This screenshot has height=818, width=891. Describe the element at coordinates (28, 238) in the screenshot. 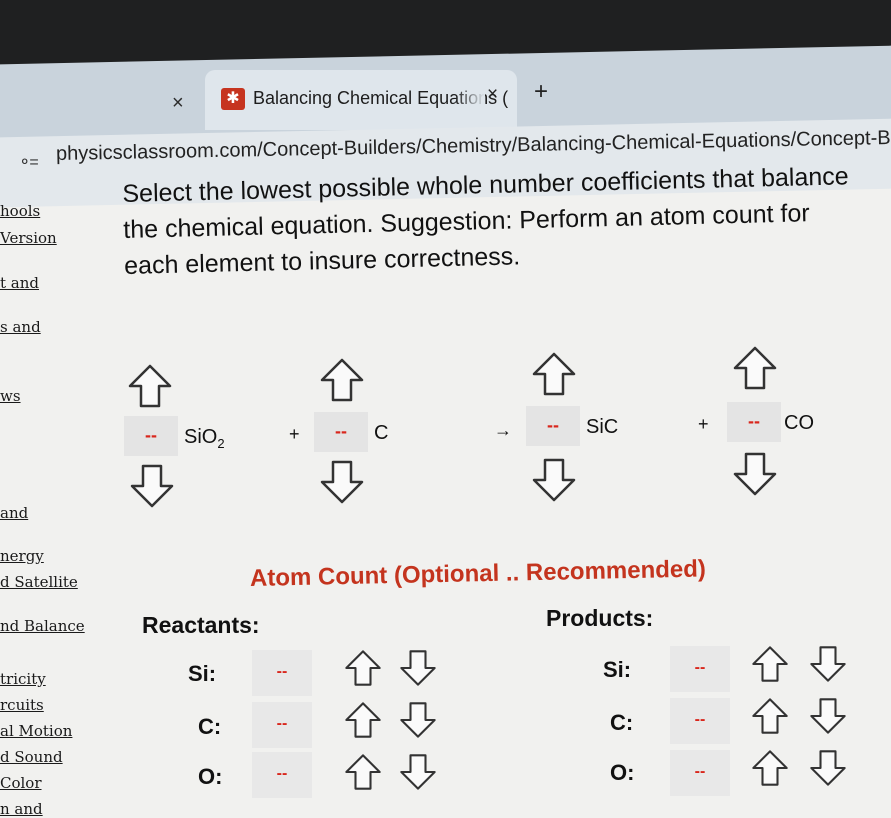

I see `sidebar-item: Version` at that location.